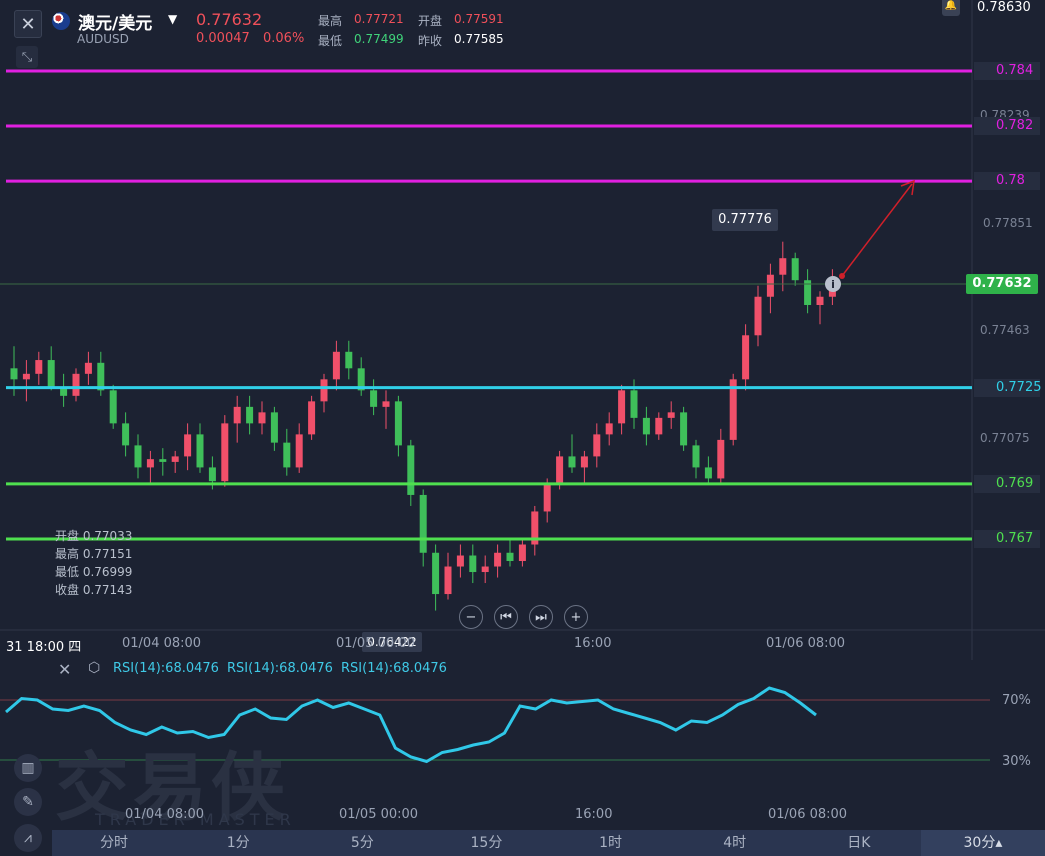  I want to click on level-tag: 0.78, so click(1007, 181).